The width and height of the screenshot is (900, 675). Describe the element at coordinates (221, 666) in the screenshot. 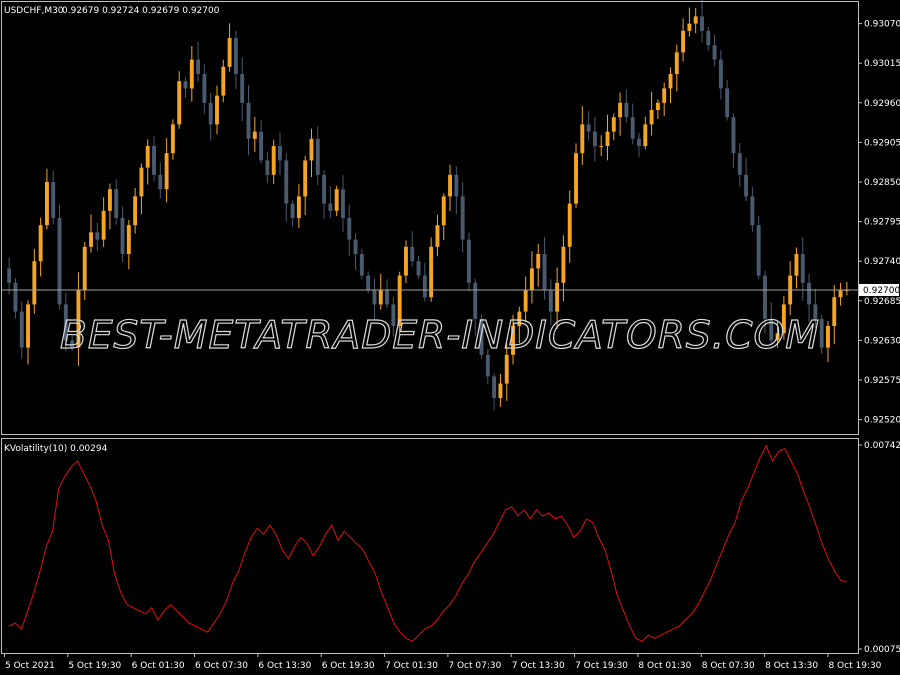

I see `time-tick-label: 6 Oct 07:30` at that location.